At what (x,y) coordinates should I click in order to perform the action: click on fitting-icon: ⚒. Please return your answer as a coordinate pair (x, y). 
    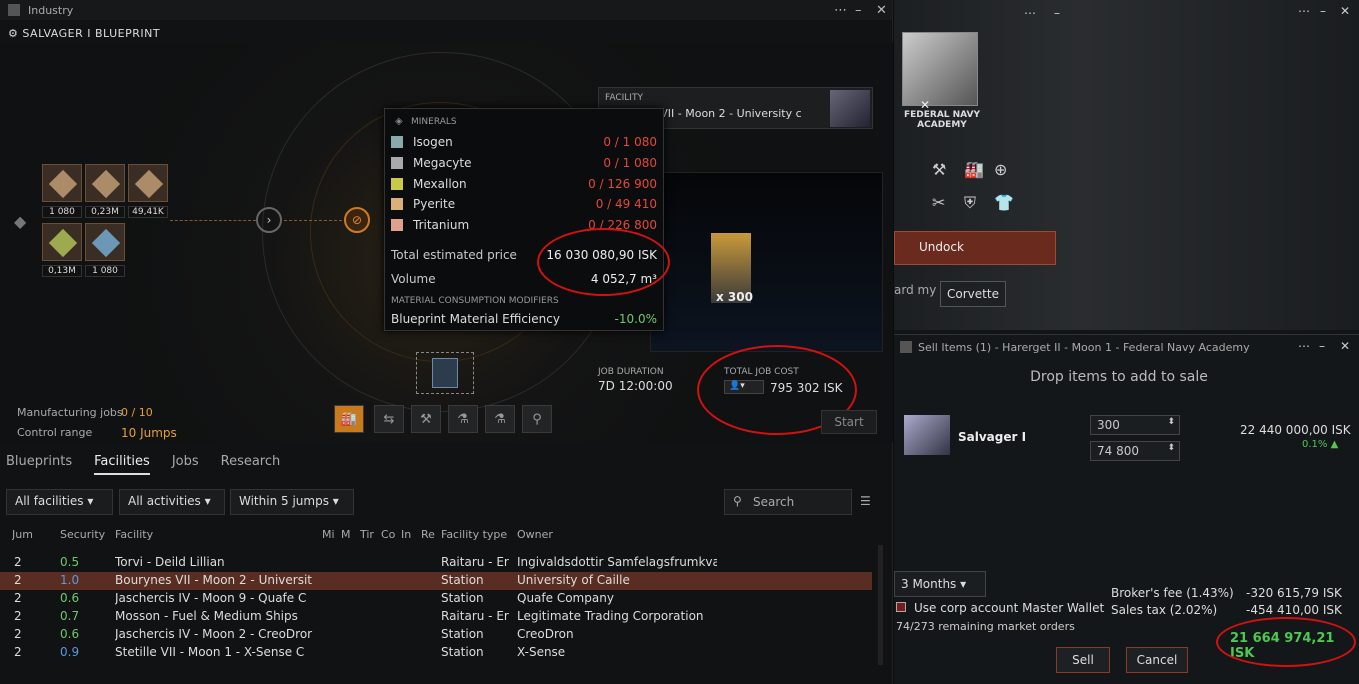
    Looking at the image, I should click on (939, 169).